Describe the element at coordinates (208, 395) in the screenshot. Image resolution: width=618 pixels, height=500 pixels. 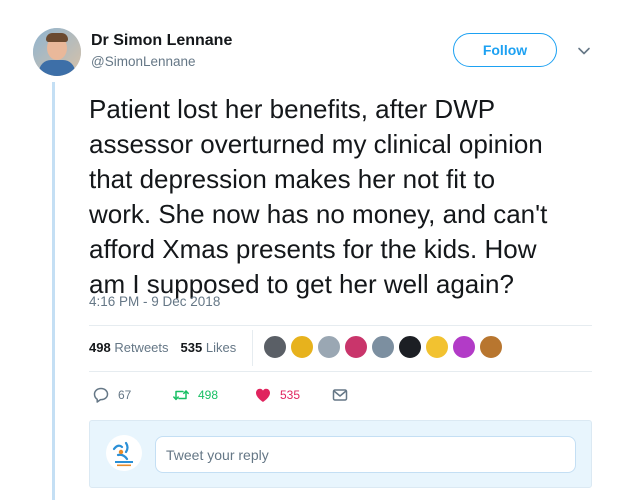
I see `retweet-count: 498` at that location.